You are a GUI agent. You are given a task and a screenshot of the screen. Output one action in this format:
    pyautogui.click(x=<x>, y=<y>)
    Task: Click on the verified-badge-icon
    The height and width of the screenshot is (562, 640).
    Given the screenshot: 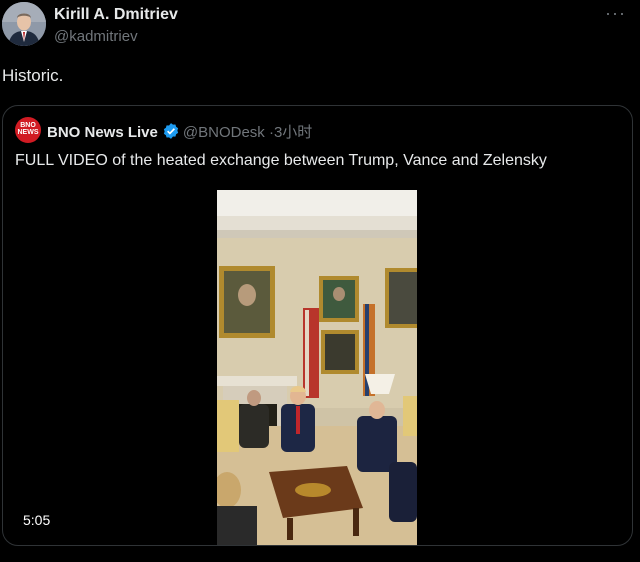 What is the action you would take?
    pyautogui.click(x=171, y=133)
    